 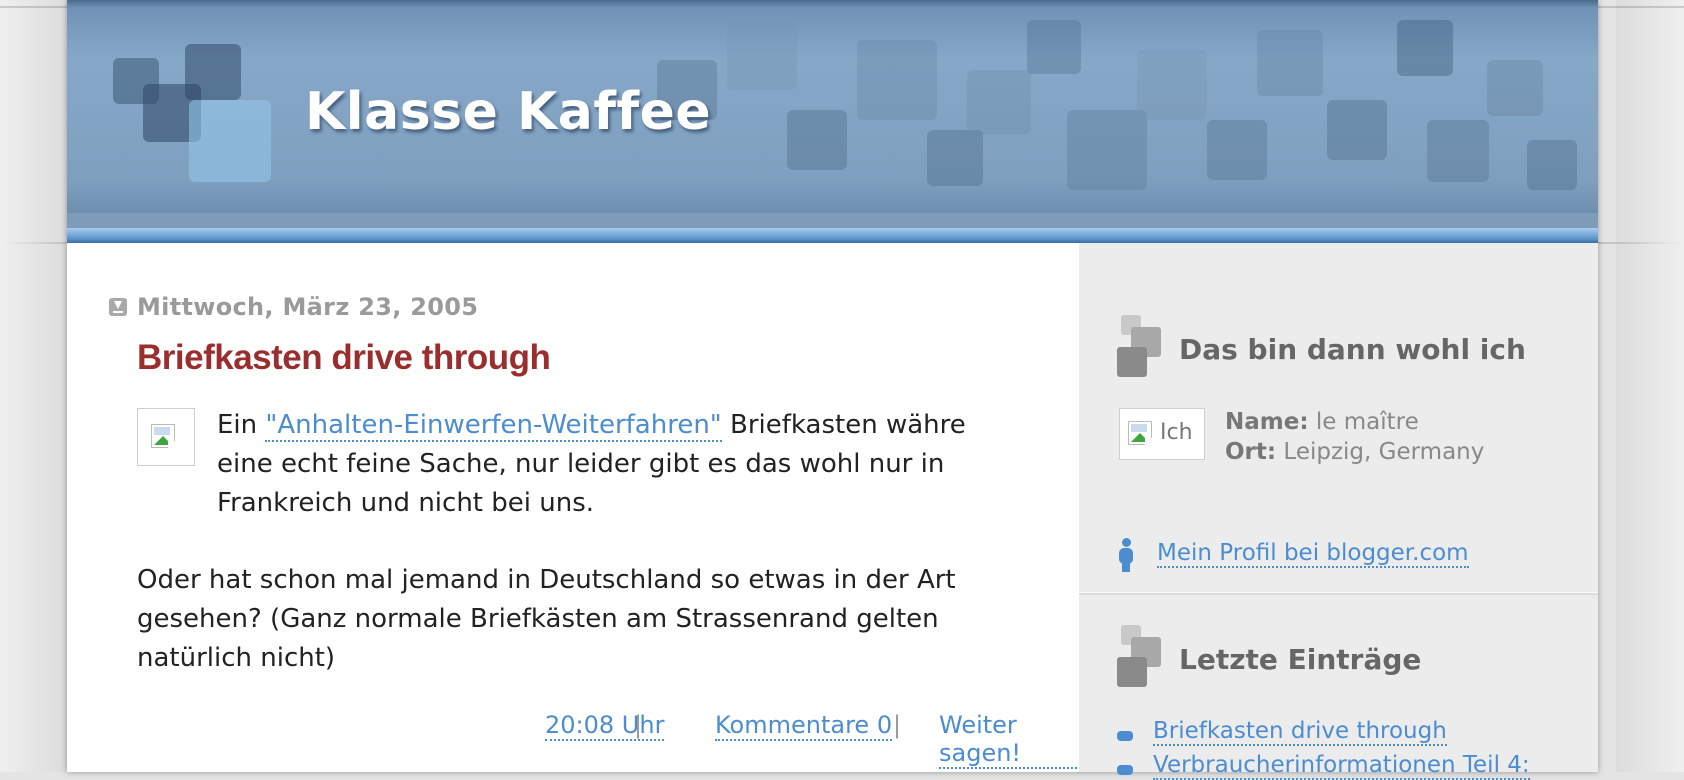 What do you see at coordinates (1313, 554) in the screenshot?
I see `profile-link: Mein Profil bei blogger.com` at bounding box center [1313, 554].